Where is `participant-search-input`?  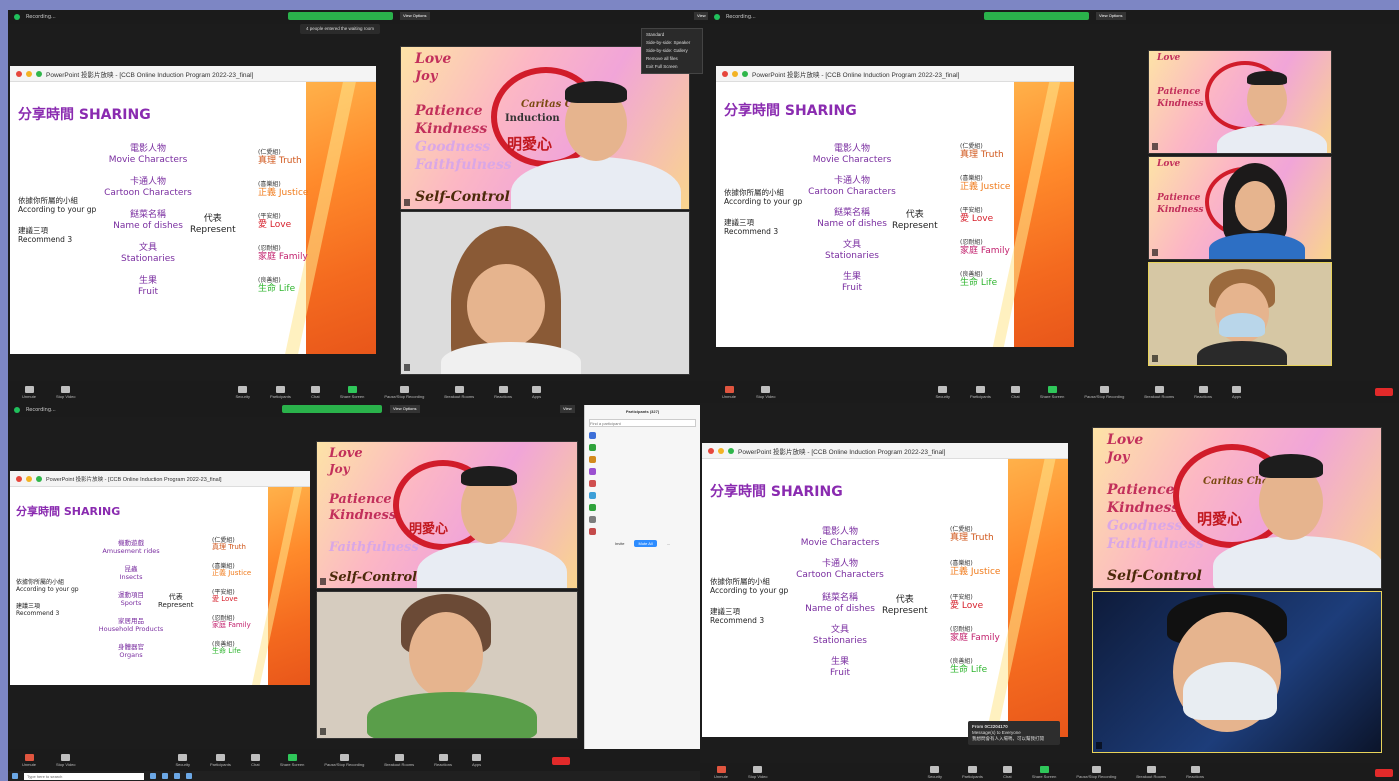
participant-search-input is located at coordinates (642, 423).